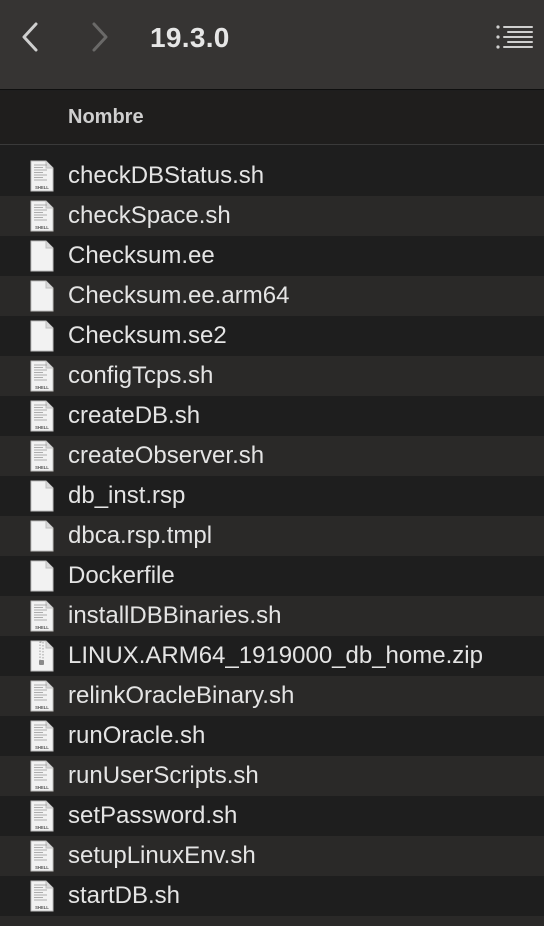 This screenshot has height=926, width=544. What do you see at coordinates (134, 415) in the screenshot?
I see `file-name: createDB.sh` at bounding box center [134, 415].